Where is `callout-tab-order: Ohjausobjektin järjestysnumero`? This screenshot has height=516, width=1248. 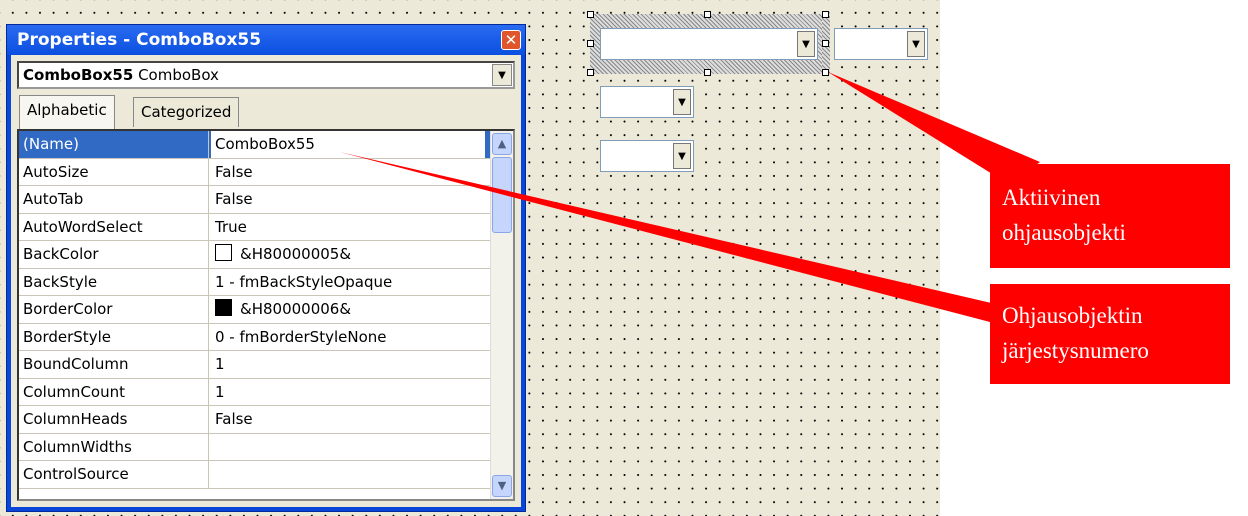 callout-tab-order: Ohjausobjektin järjestysnumero is located at coordinates (1110, 334).